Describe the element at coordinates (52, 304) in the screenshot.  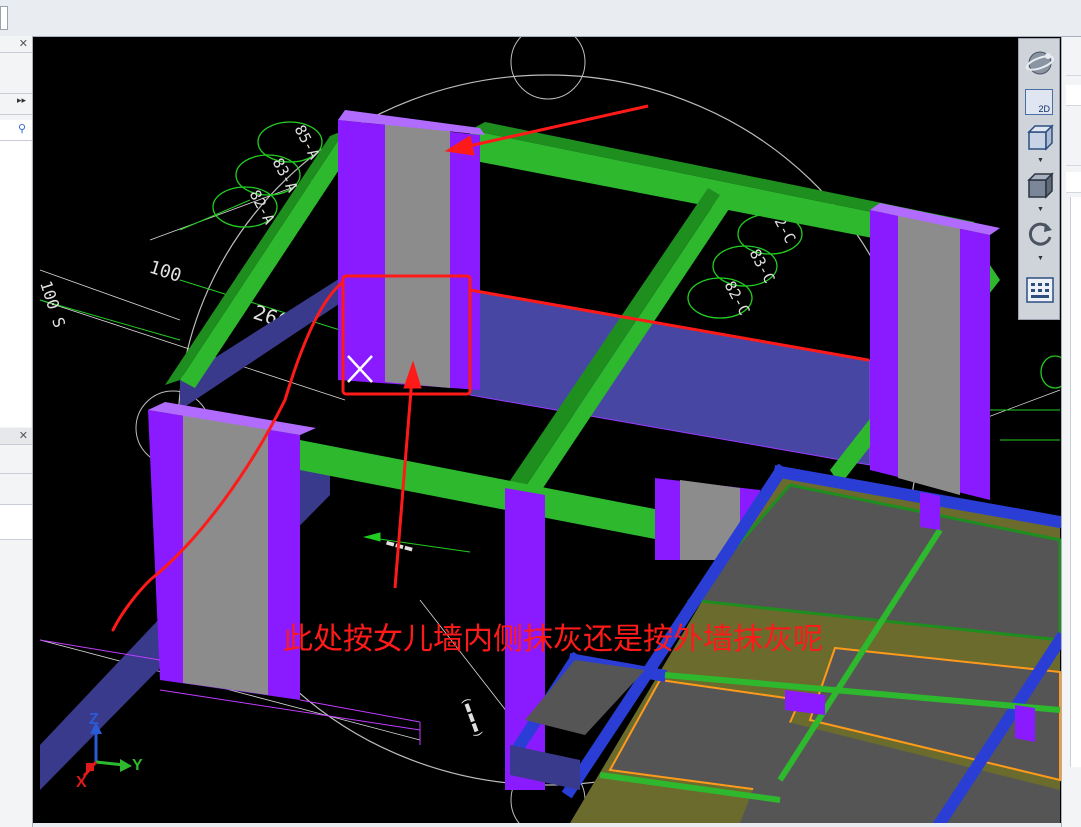
I see `dimension-label: 100 S` at that location.